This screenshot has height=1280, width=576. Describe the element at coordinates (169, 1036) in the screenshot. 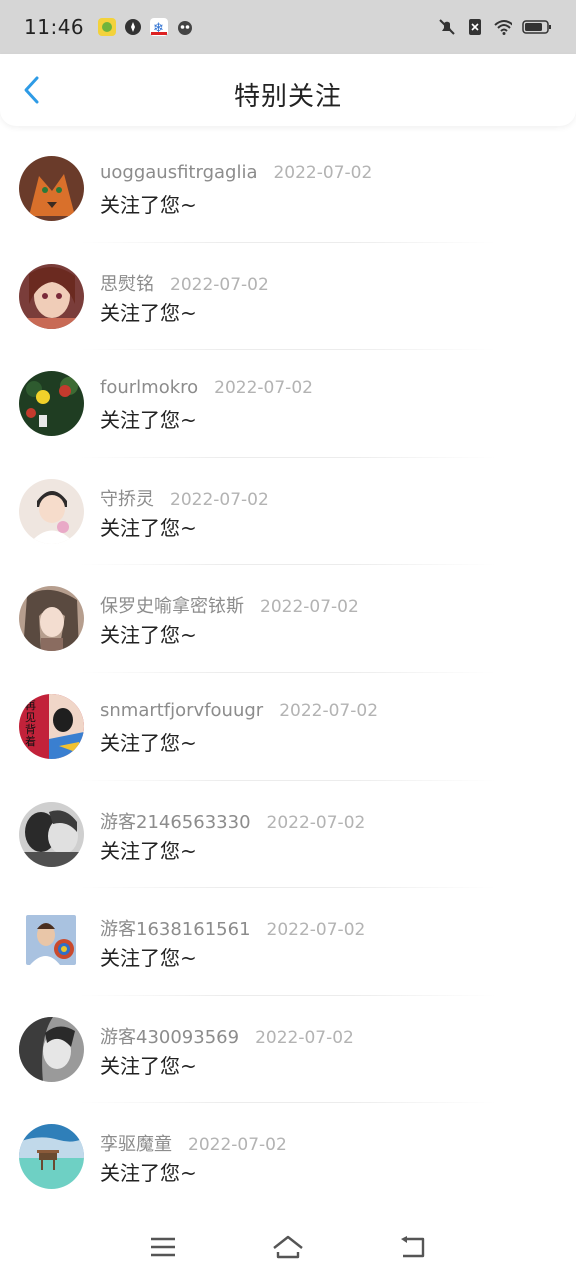

I see `username: 游客430093569` at that location.